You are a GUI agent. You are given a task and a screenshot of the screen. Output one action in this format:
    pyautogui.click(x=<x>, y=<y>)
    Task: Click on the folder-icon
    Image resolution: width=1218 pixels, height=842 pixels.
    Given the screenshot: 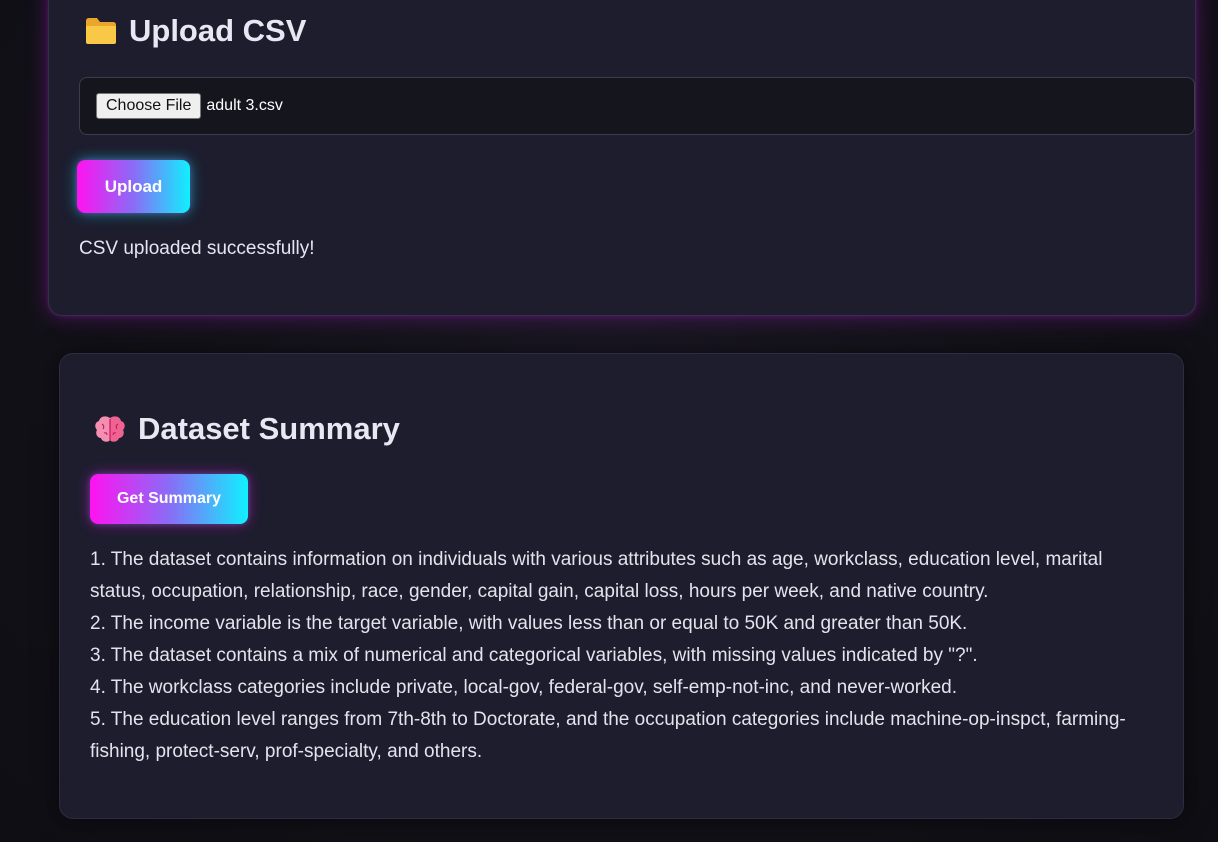 What is the action you would take?
    pyautogui.click(x=101, y=31)
    